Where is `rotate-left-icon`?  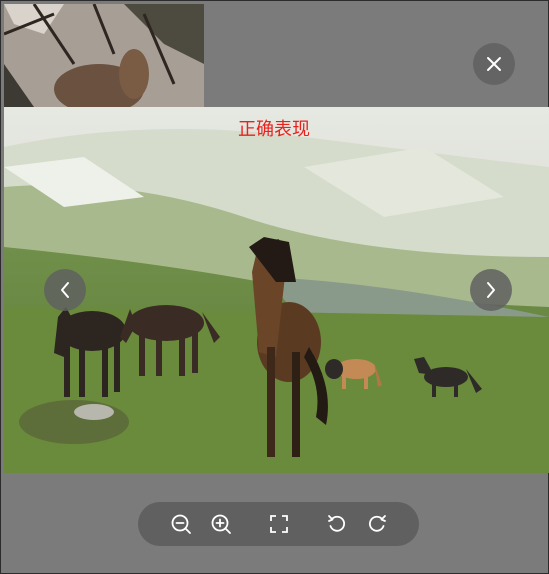 rotate-left-icon is located at coordinates (337, 523).